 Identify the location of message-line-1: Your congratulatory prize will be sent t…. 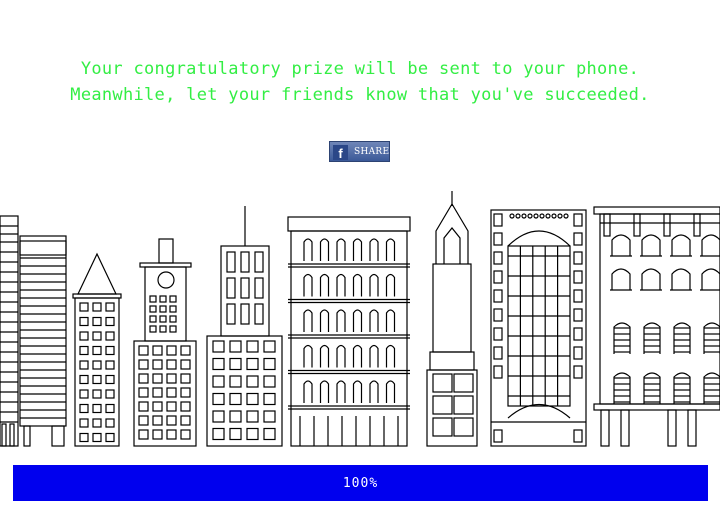
(360, 69).